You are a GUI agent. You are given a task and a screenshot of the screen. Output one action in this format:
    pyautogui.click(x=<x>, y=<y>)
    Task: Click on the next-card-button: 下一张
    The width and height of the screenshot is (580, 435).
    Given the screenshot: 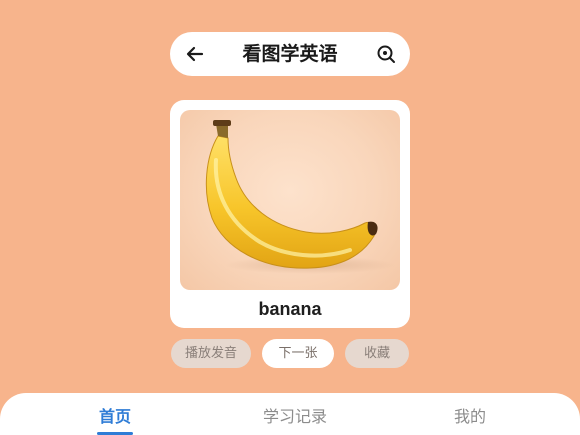 What is the action you would take?
    pyautogui.click(x=298, y=353)
    